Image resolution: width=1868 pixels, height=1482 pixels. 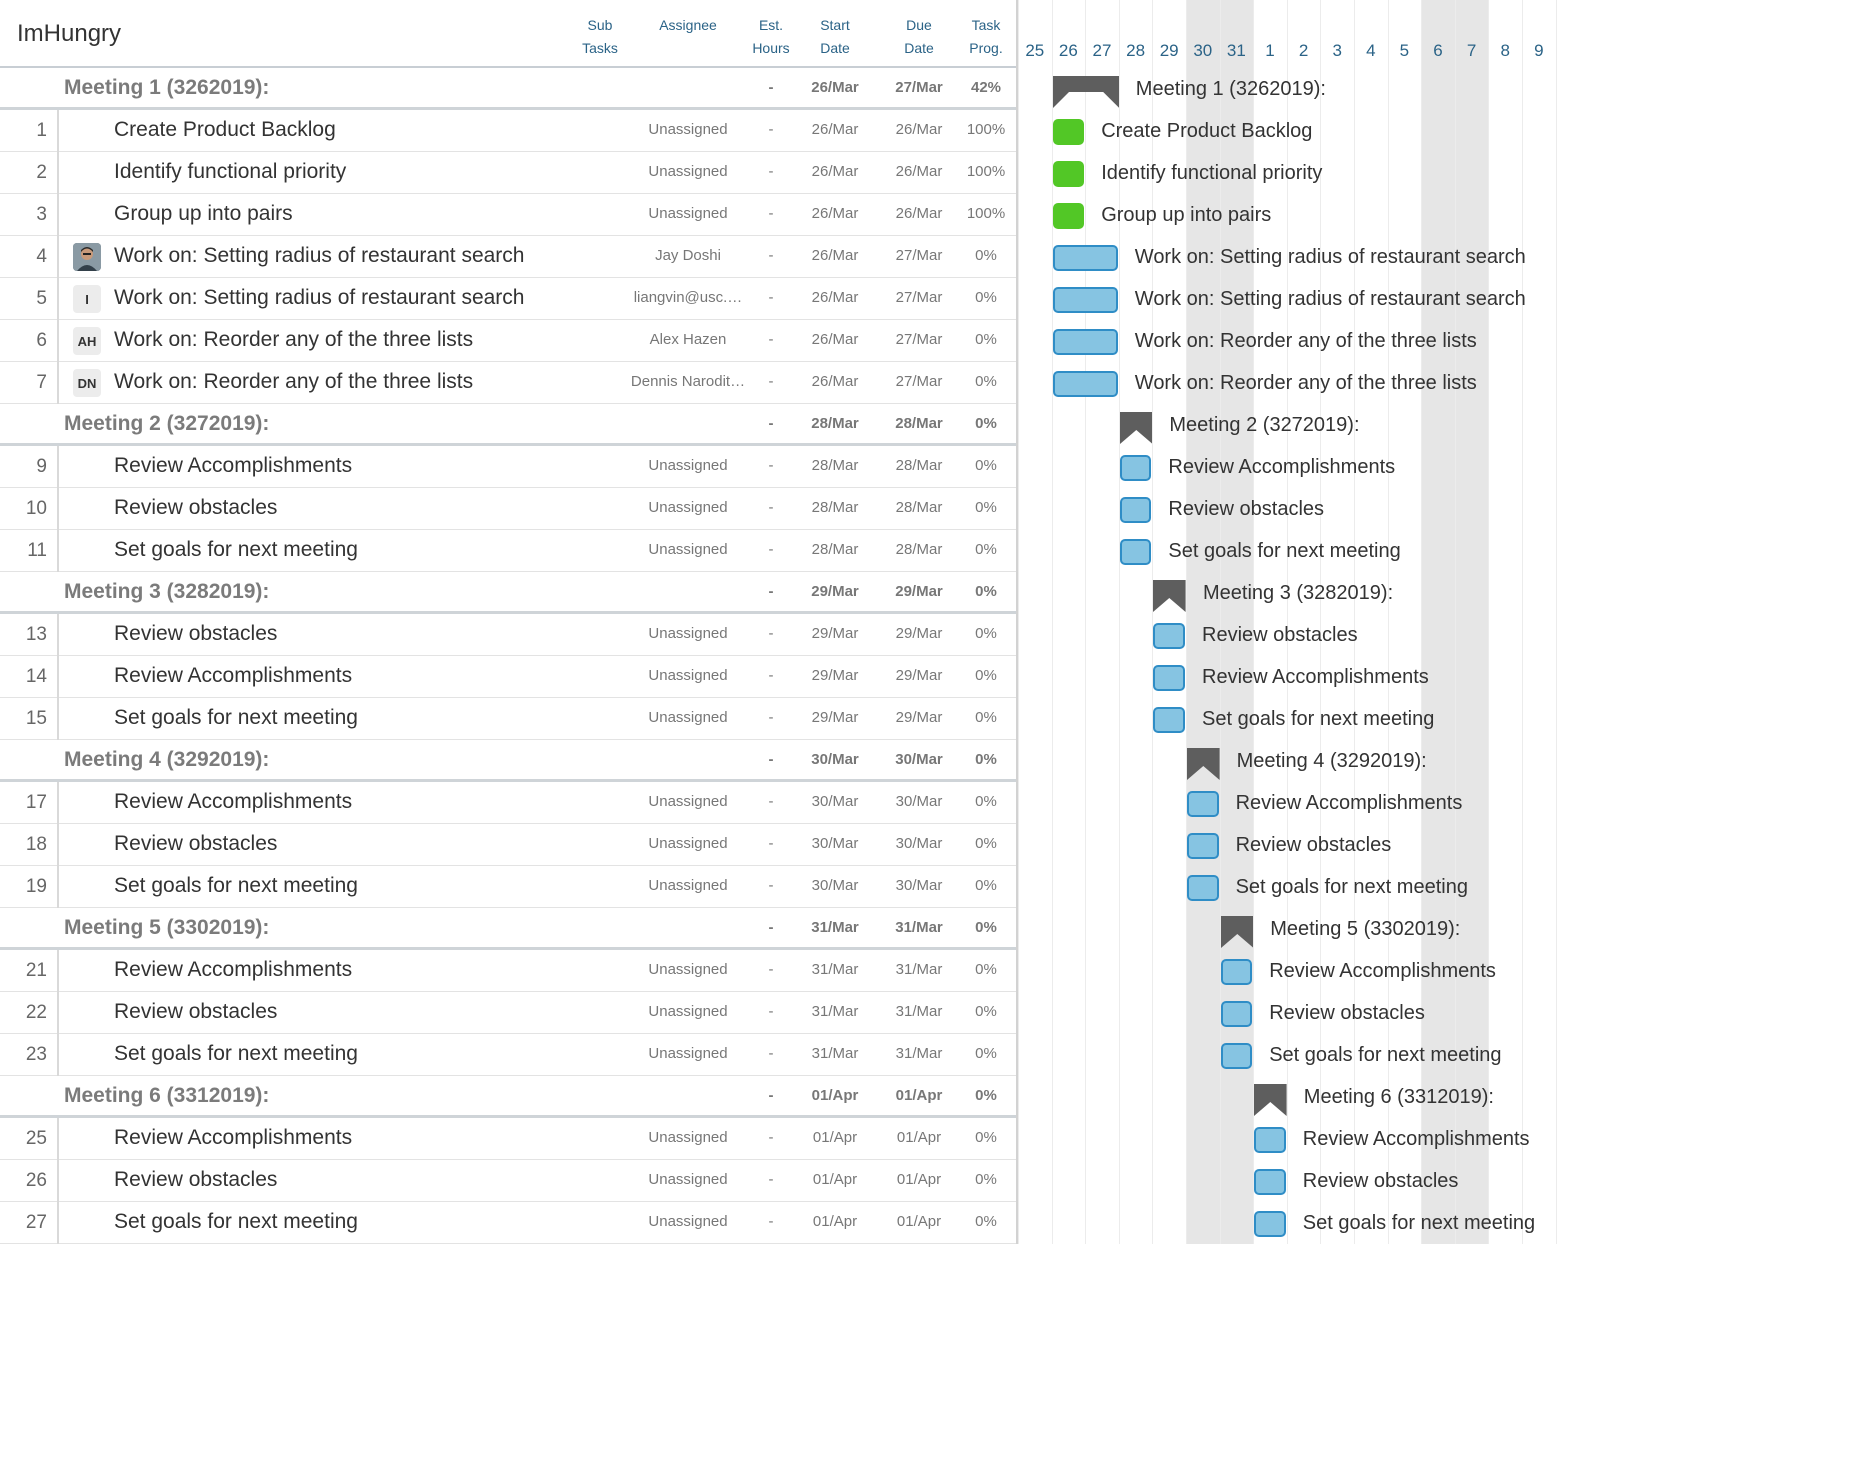 I want to click on group-row: Meeting 3 (3282019): -29/Mar 29/Mar 0%, so click(x=508, y=593).